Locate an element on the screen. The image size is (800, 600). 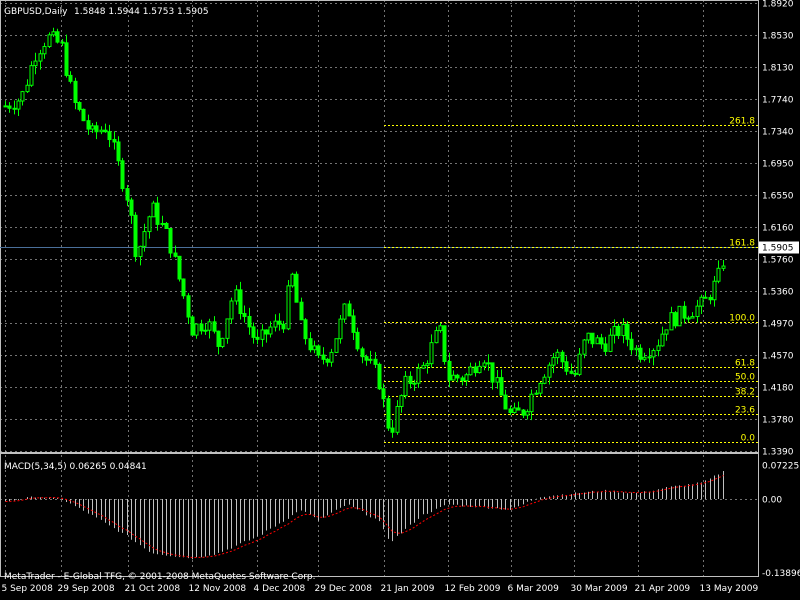
macd-tick-label: 0.00 is located at coordinates (772, 501).